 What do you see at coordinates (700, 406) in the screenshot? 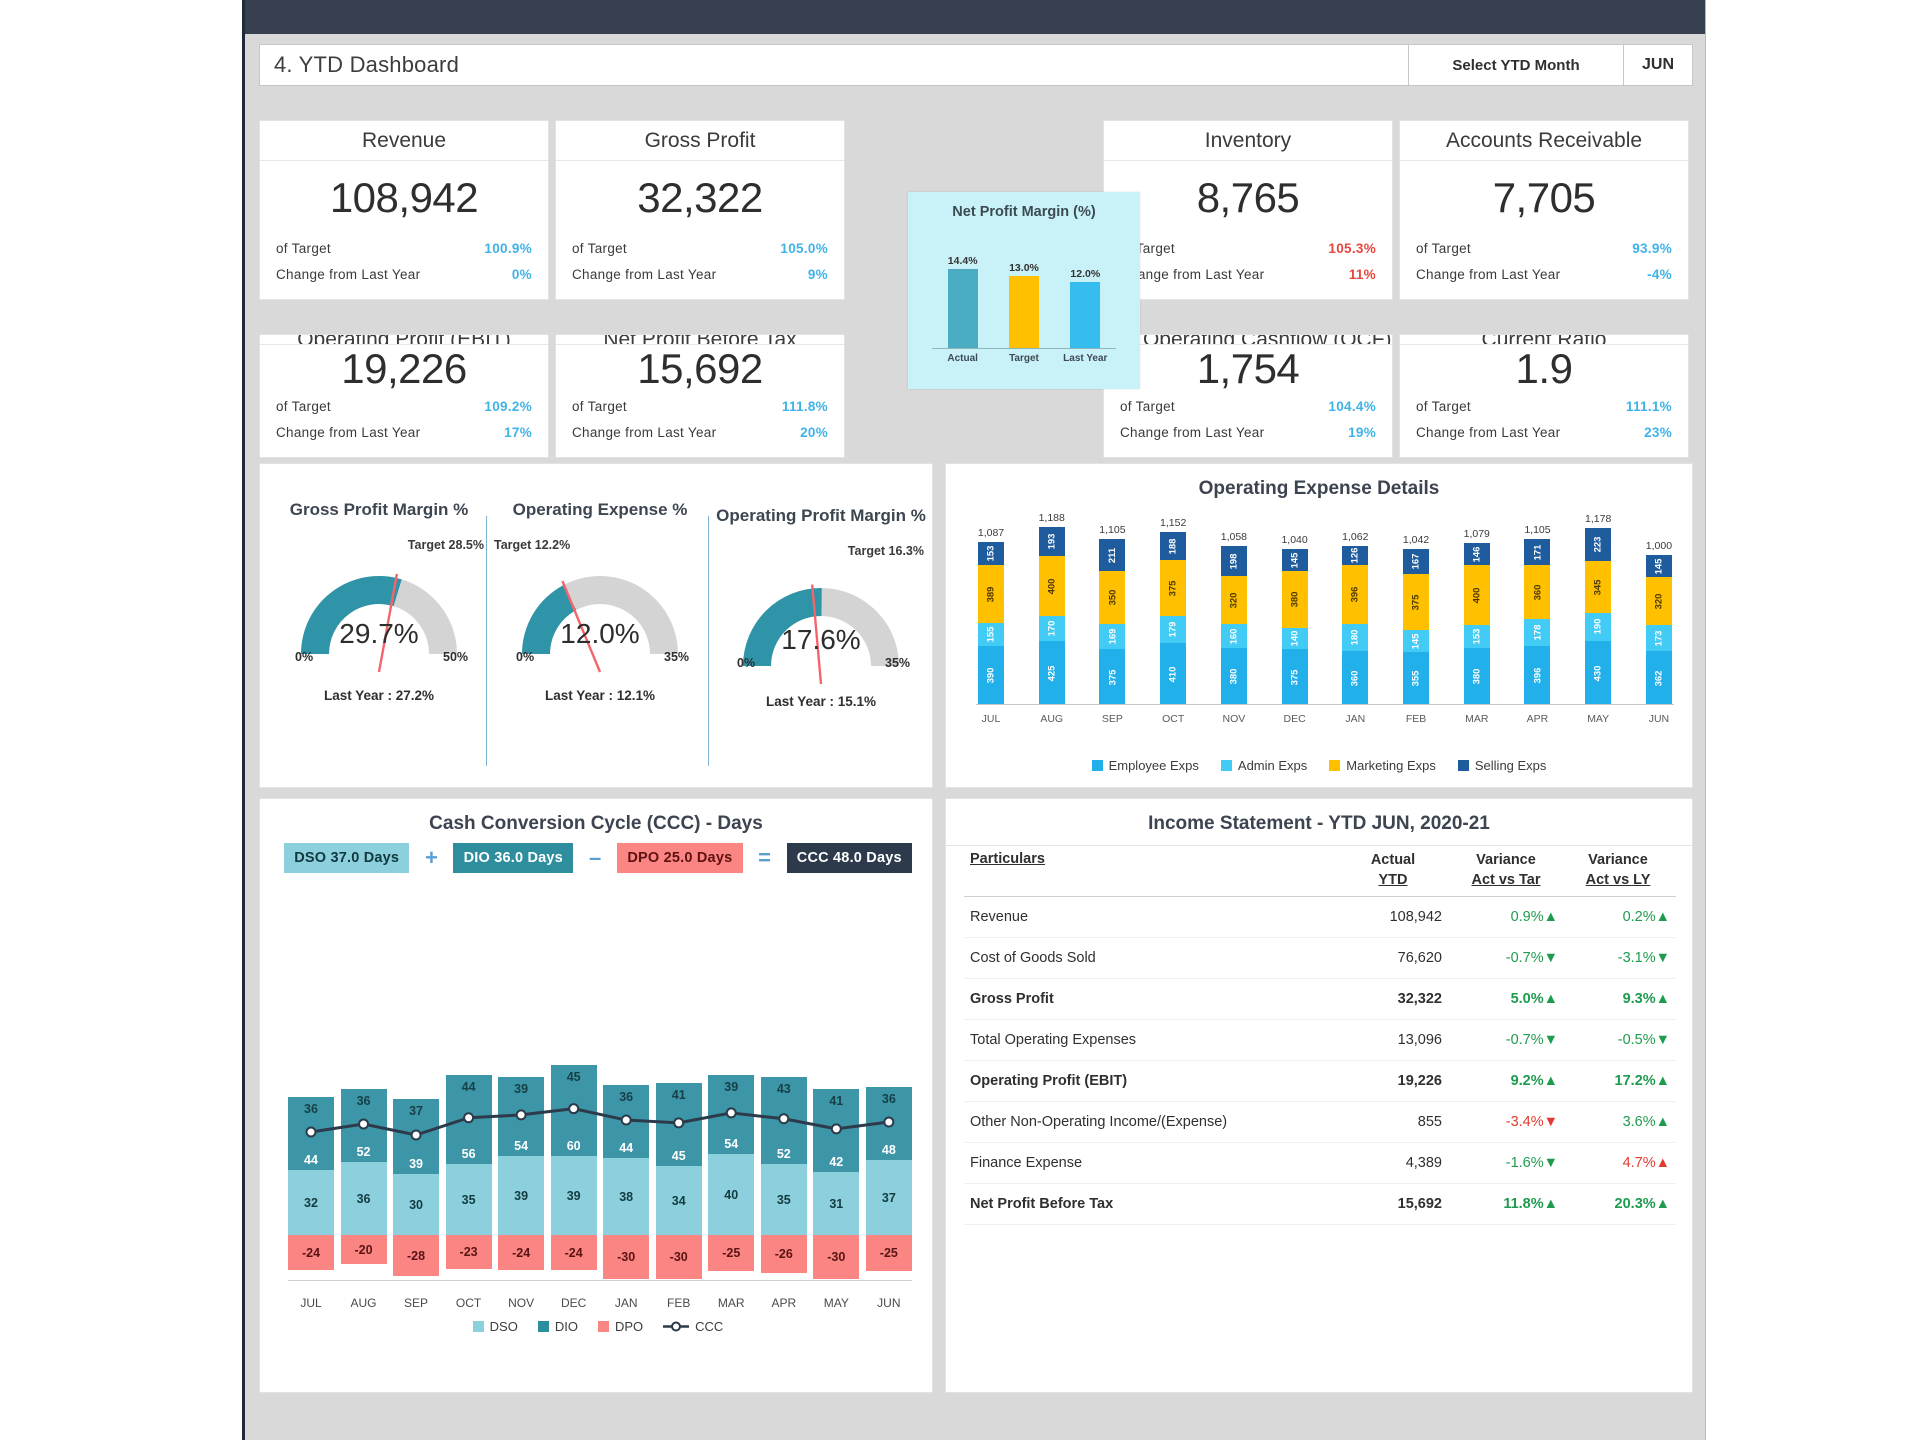
I see `kpi-target-row: of Target 111.8%` at bounding box center [700, 406].